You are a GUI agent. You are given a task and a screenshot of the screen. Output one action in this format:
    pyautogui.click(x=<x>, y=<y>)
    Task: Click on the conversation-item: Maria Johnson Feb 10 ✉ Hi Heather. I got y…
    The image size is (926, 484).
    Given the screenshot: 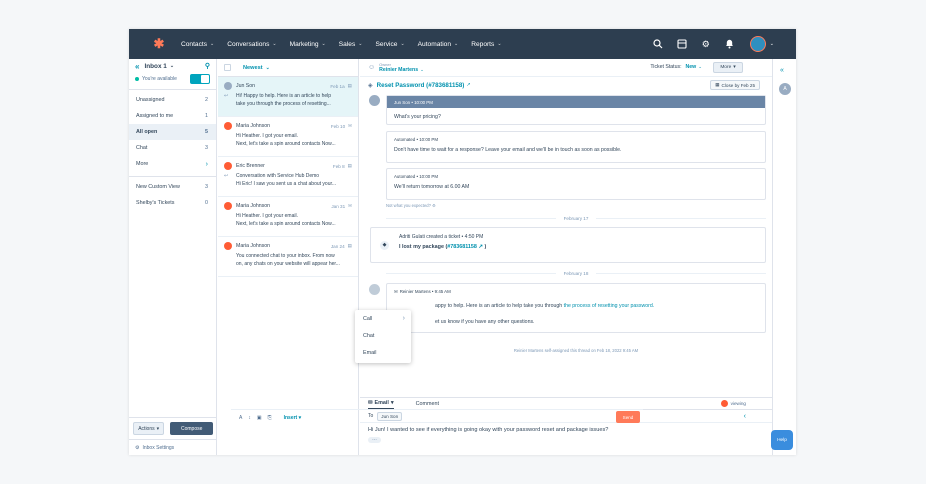 What is the action you would take?
    pyautogui.click(x=288, y=137)
    